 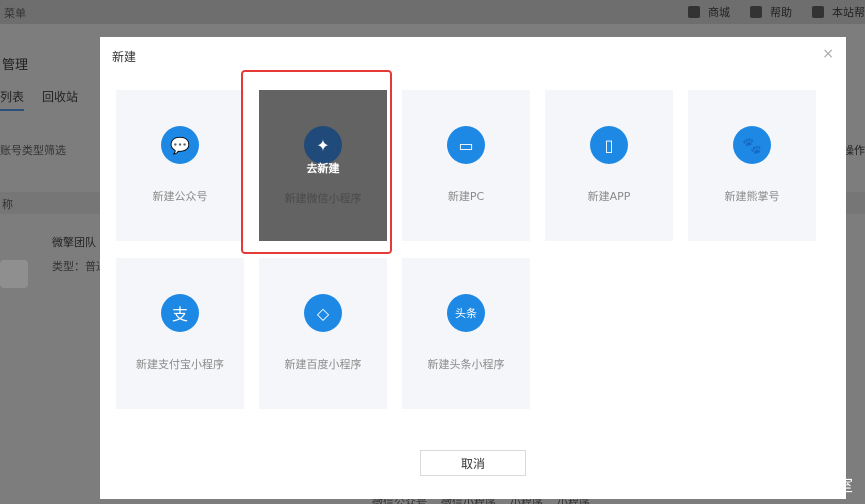 What do you see at coordinates (79, 266) in the screenshot?
I see `team-type: 类型：普通` at bounding box center [79, 266].